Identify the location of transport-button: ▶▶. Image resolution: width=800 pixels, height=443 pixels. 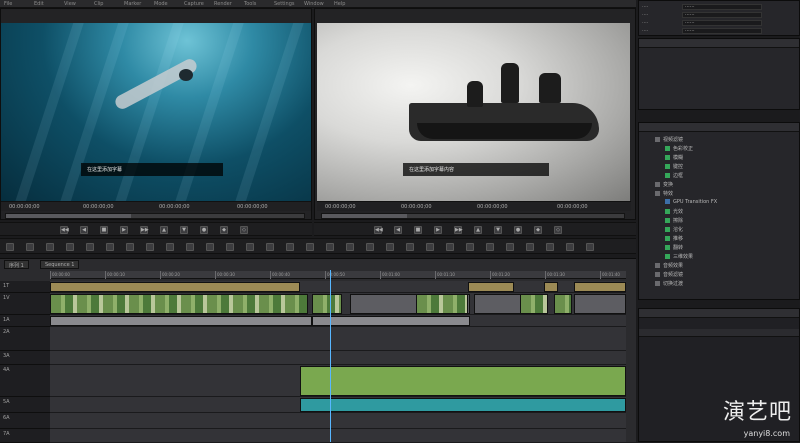
(458, 230).